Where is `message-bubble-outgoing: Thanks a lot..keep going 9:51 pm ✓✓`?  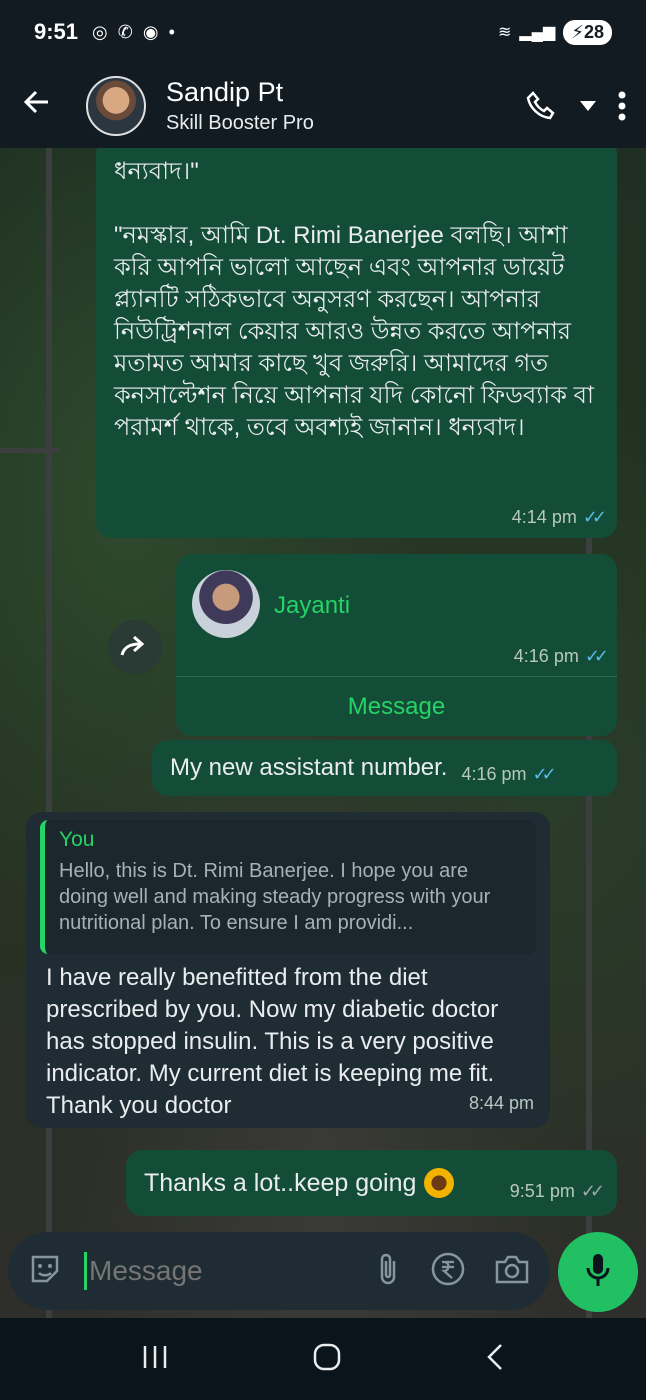 message-bubble-outgoing: Thanks a lot..keep going 9:51 pm ✓✓ is located at coordinates (371, 1183).